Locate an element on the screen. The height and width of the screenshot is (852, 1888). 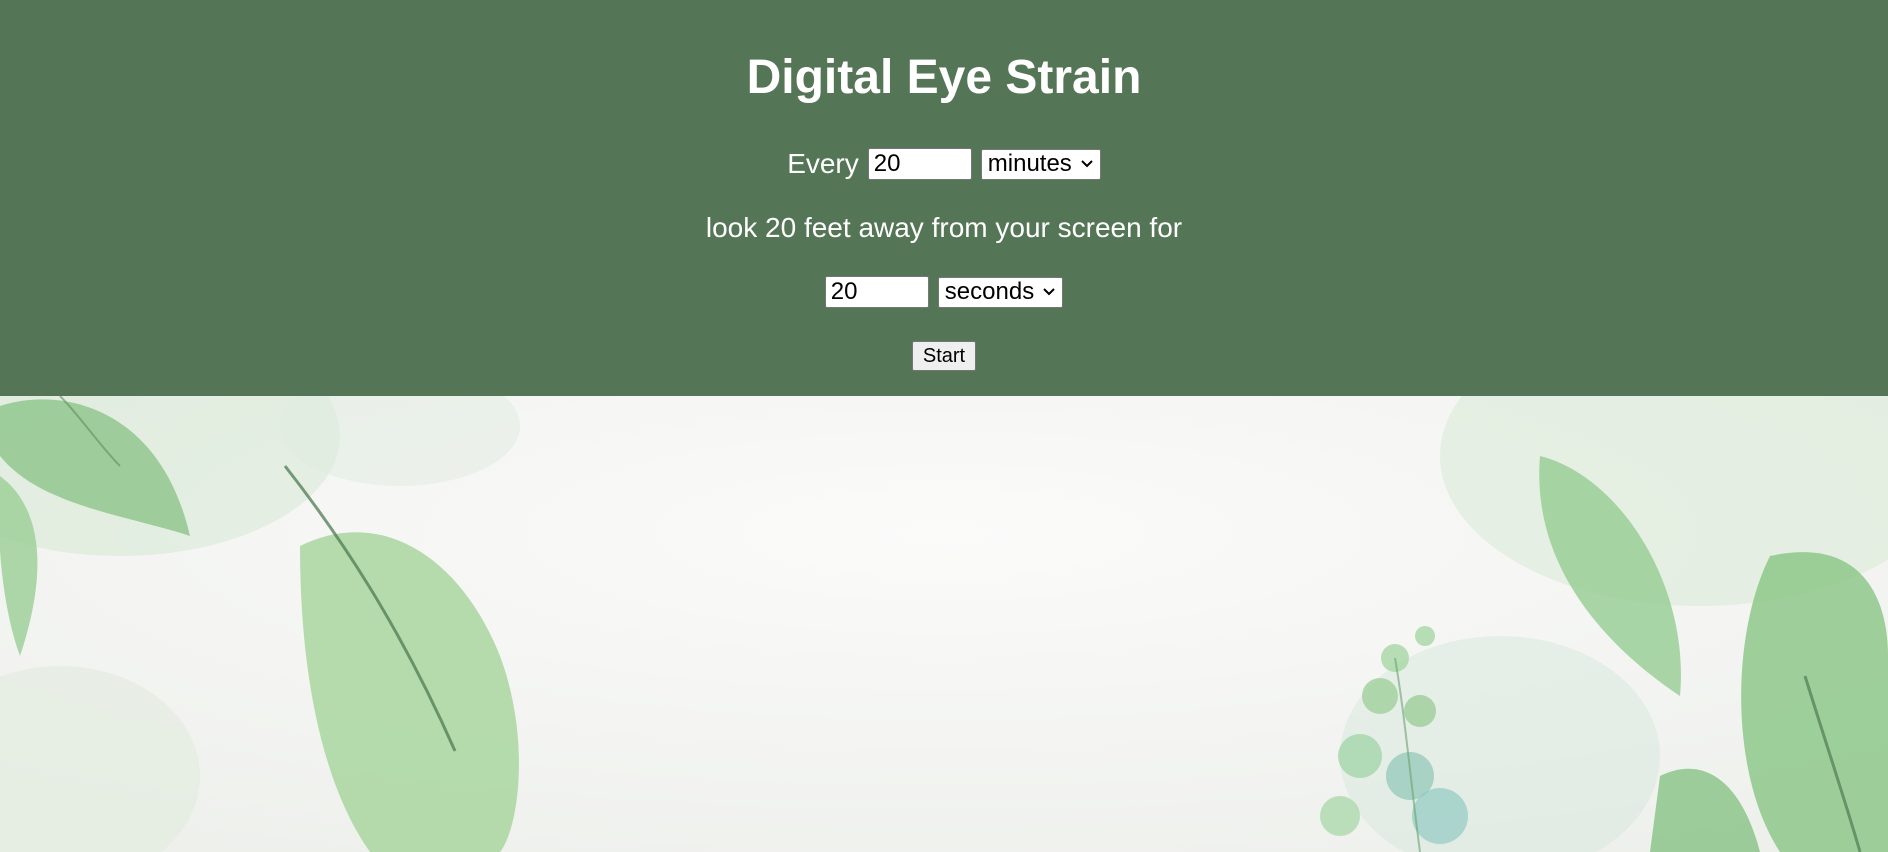
start-button: Start is located at coordinates (944, 356).